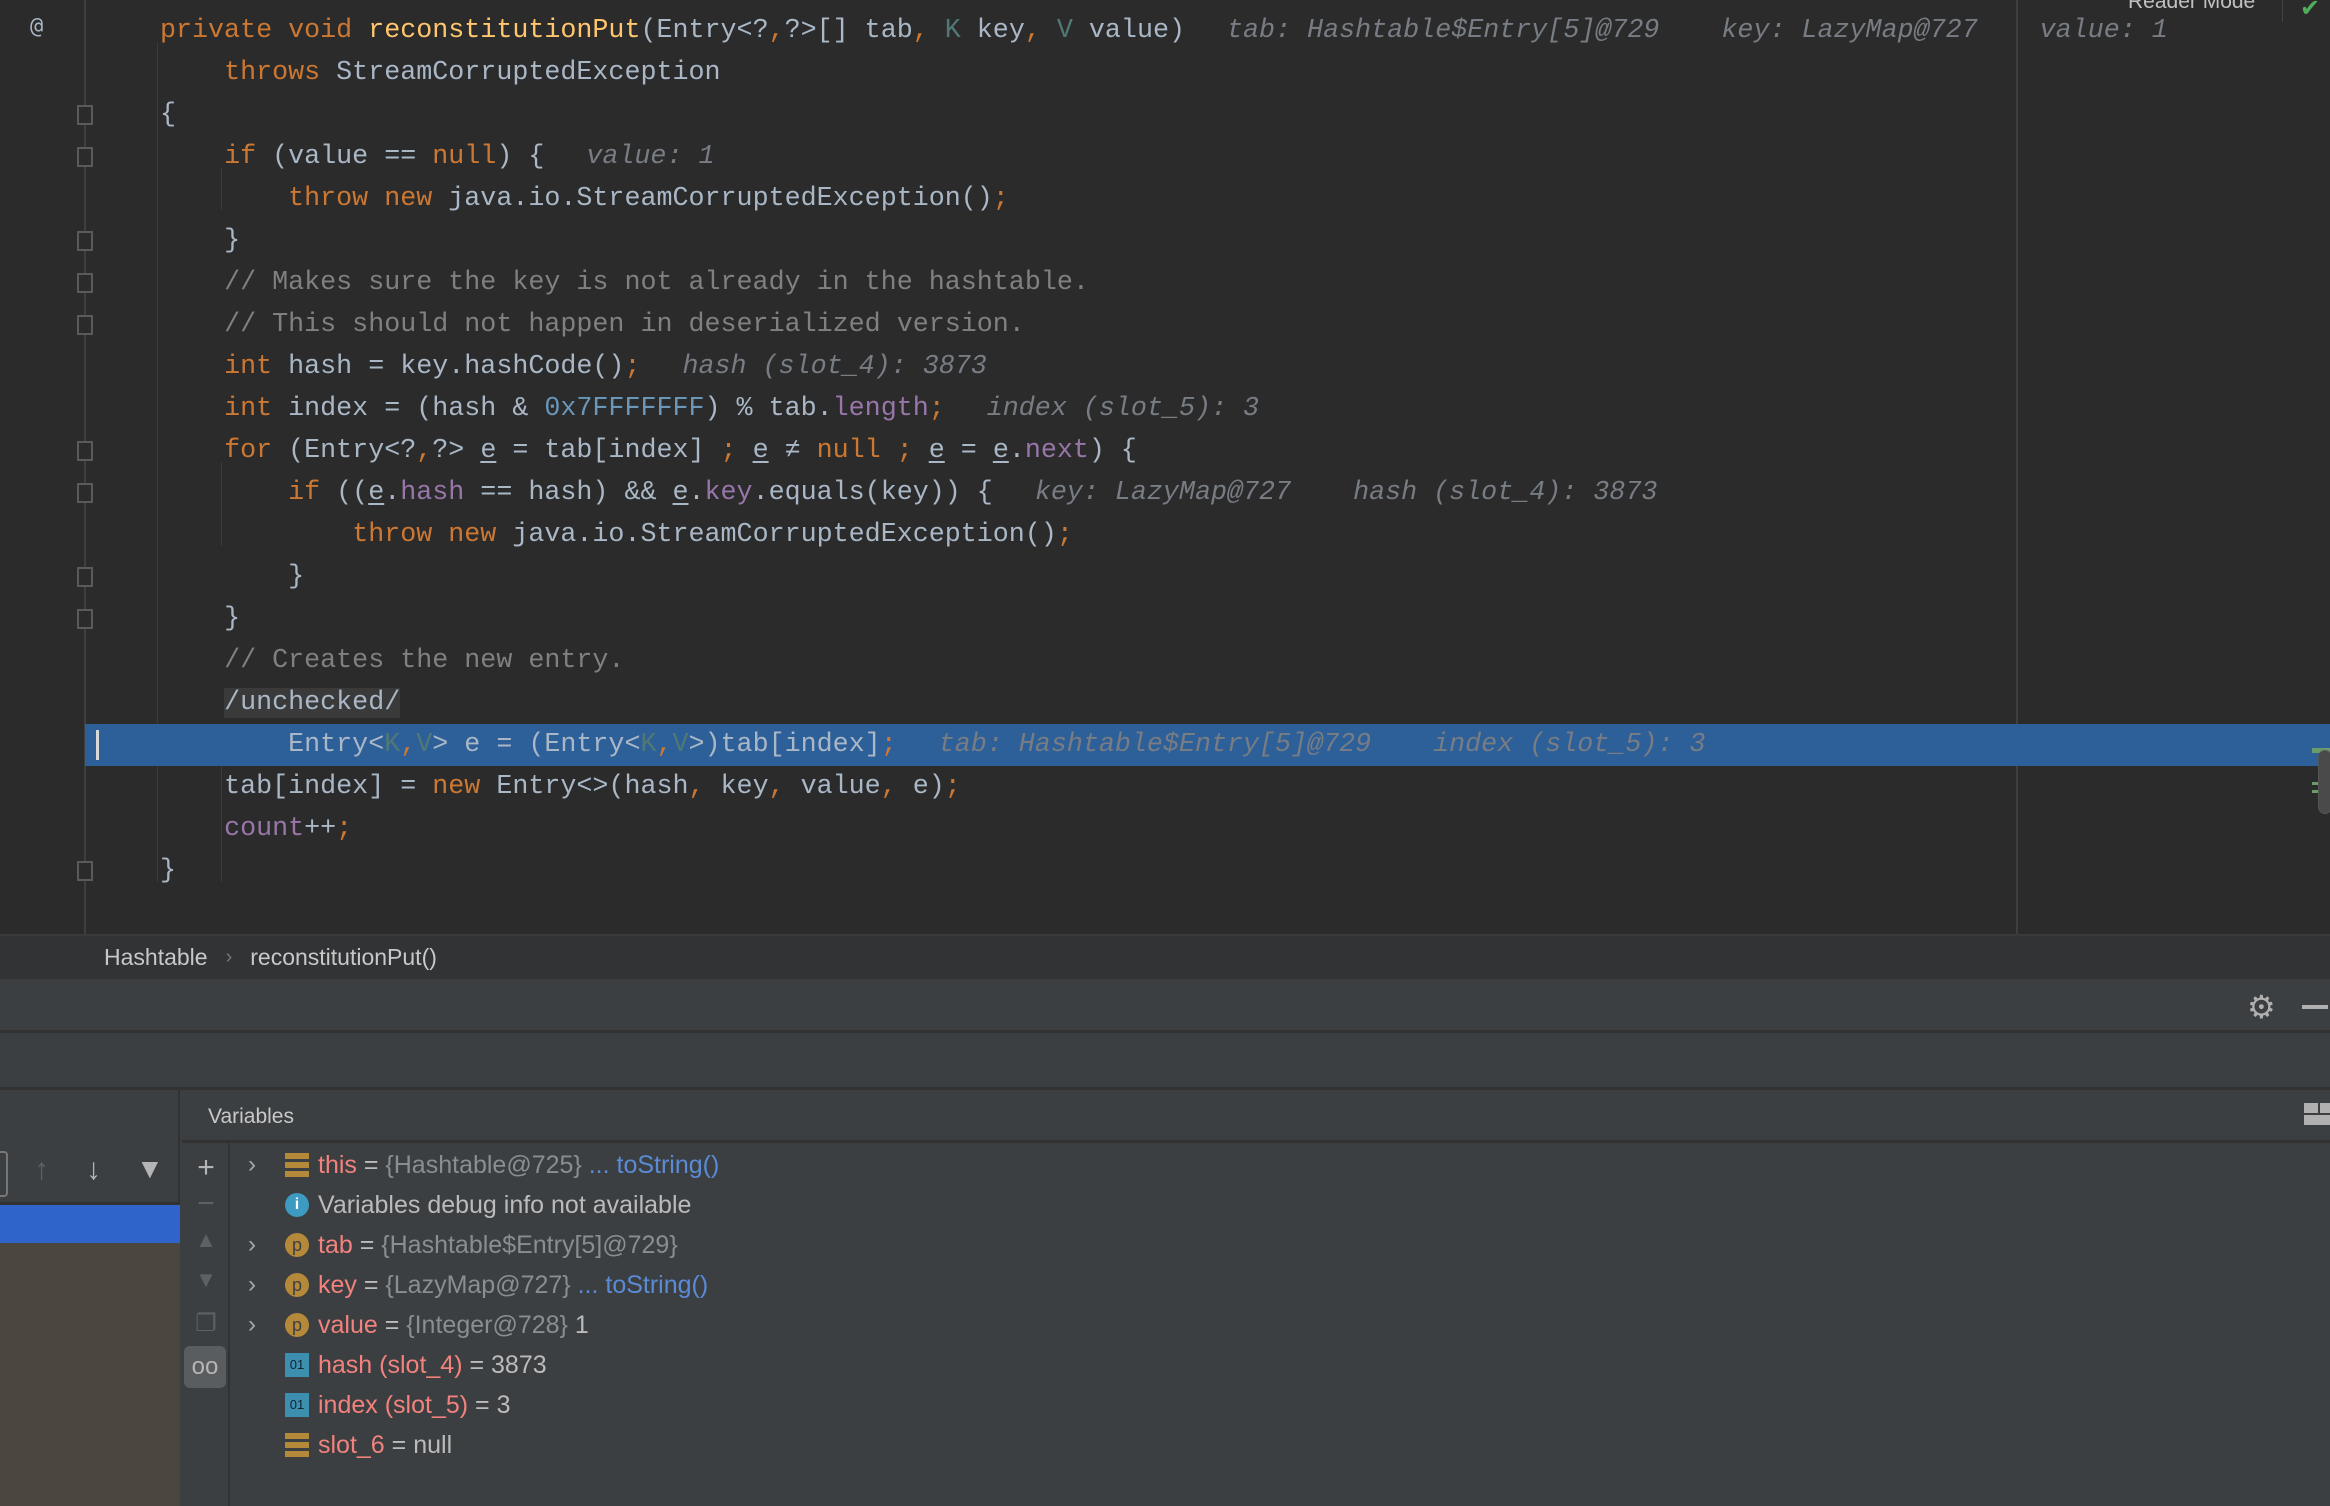 Image resolution: width=2330 pixels, height=1506 pixels. What do you see at coordinates (504, 31) in the screenshot?
I see `code-token: reconstitutionPut` at bounding box center [504, 31].